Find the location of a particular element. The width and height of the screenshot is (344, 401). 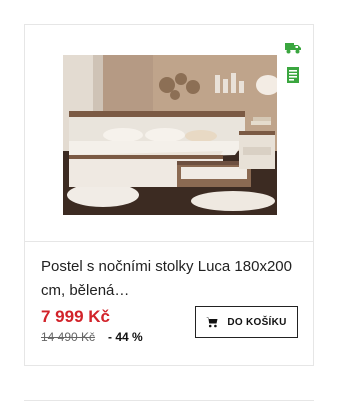

current-price: 7 999 Kč is located at coordinates (75, 316).